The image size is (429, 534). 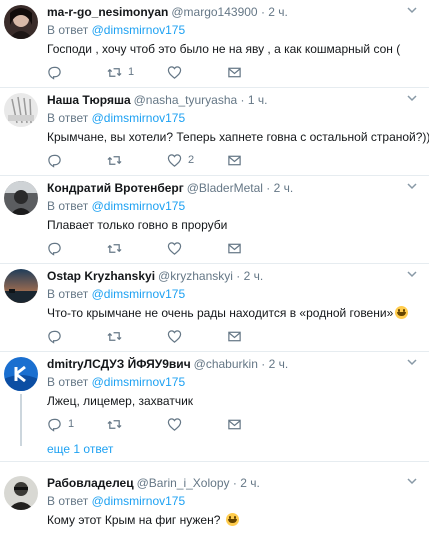 I want to click on reply-icon, so click(x=54, y=73).